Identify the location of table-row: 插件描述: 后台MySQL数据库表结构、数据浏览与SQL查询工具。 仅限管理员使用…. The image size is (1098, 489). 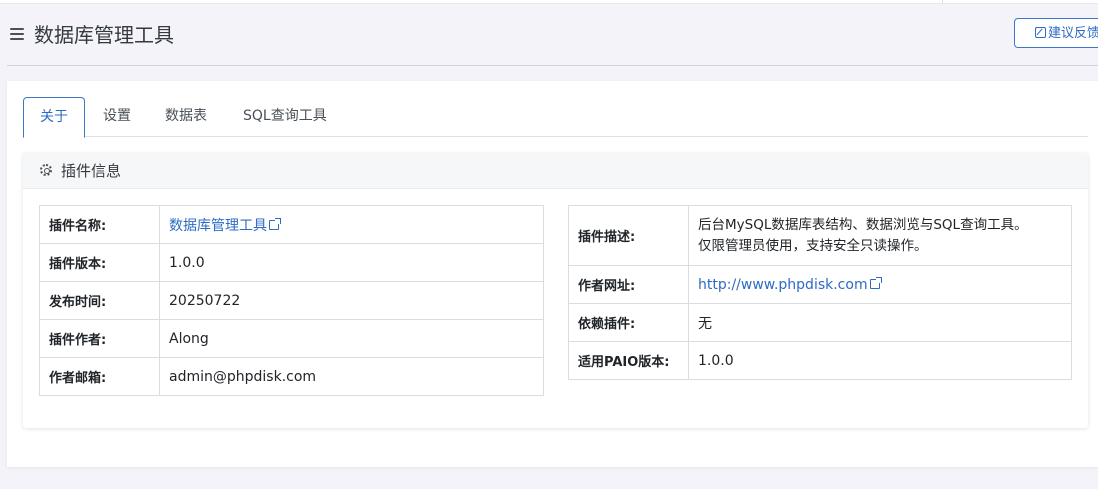
(820, 235).